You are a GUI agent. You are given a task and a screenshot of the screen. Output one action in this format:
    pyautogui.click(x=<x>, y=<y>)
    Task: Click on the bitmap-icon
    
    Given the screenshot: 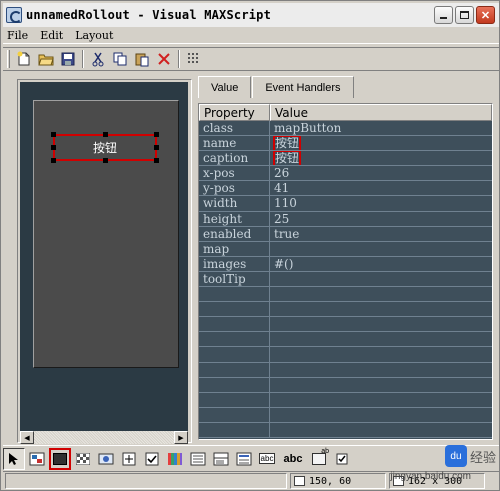 What is the action you would take?
    pyautogui.click(x=37, y=458)
    